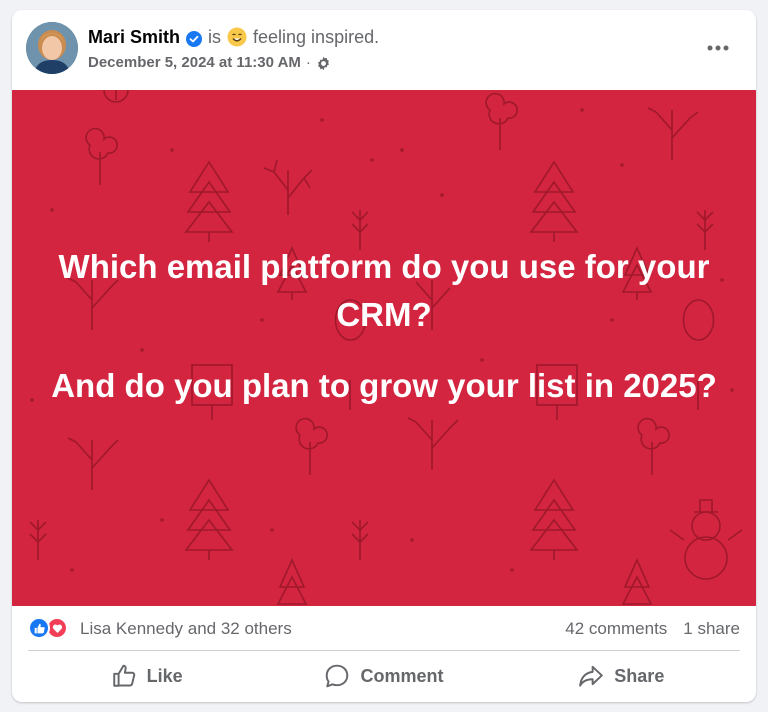 Image resolution: width=768 pixels, height=712 pixels. I want to click on post-meta: December 5, 2024 at 11:30 AM ·, so click(209, 63).